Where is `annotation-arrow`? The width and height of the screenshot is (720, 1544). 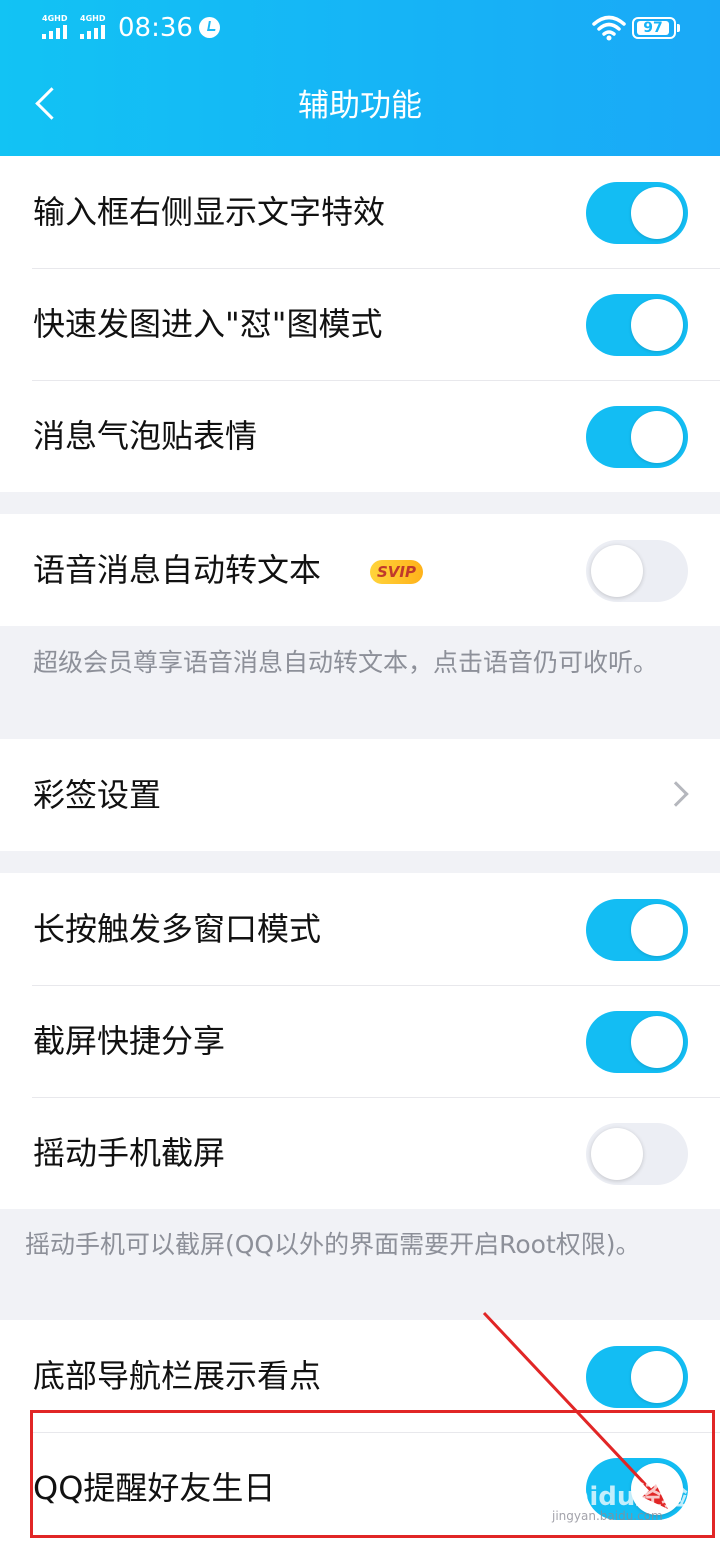
annotation-arrow is located at coordinates (575, 1410).